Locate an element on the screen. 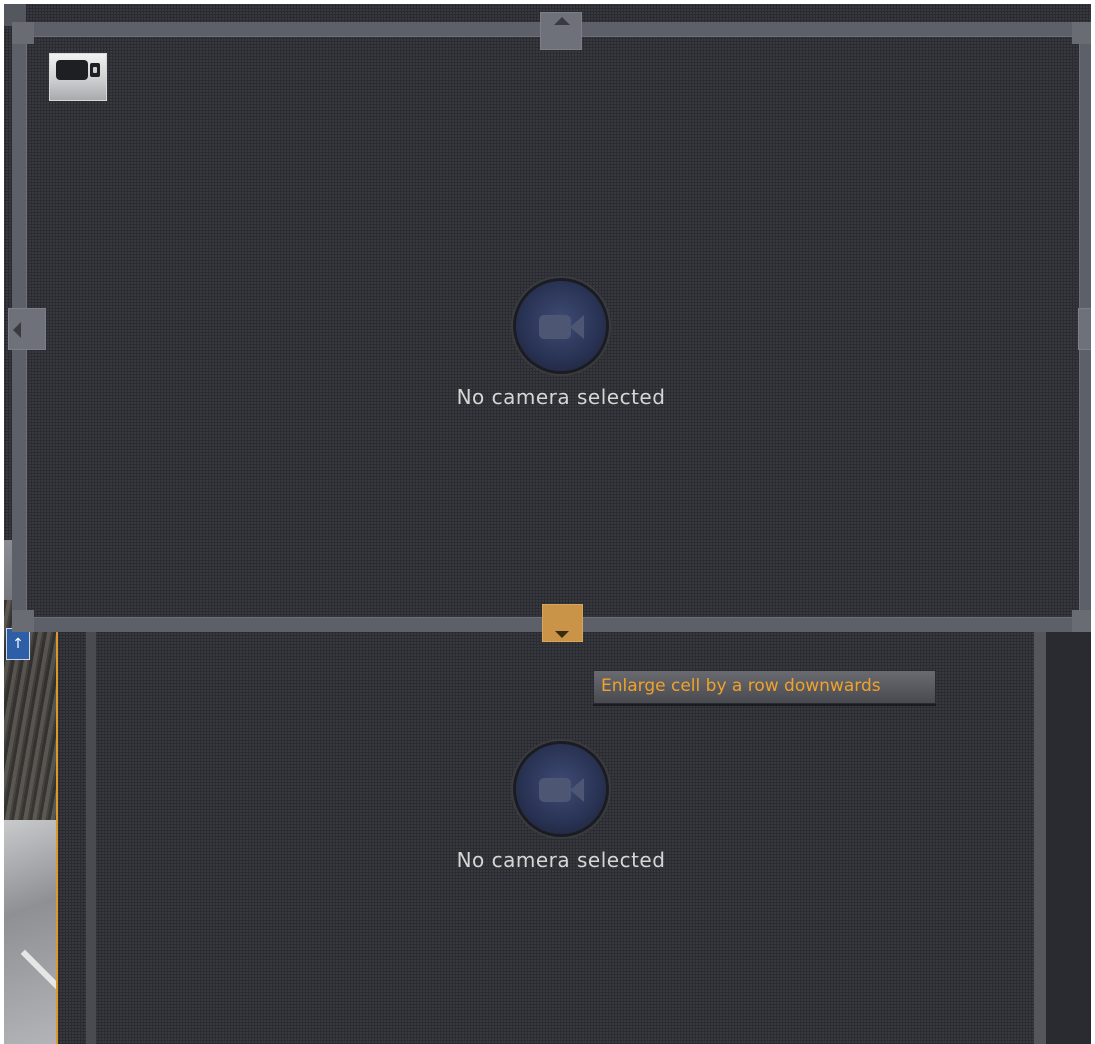 Image resolution: width=1095 pixels, height=1044 pixels. bottom-left-corner-handle is located at coordinates (23, 621).